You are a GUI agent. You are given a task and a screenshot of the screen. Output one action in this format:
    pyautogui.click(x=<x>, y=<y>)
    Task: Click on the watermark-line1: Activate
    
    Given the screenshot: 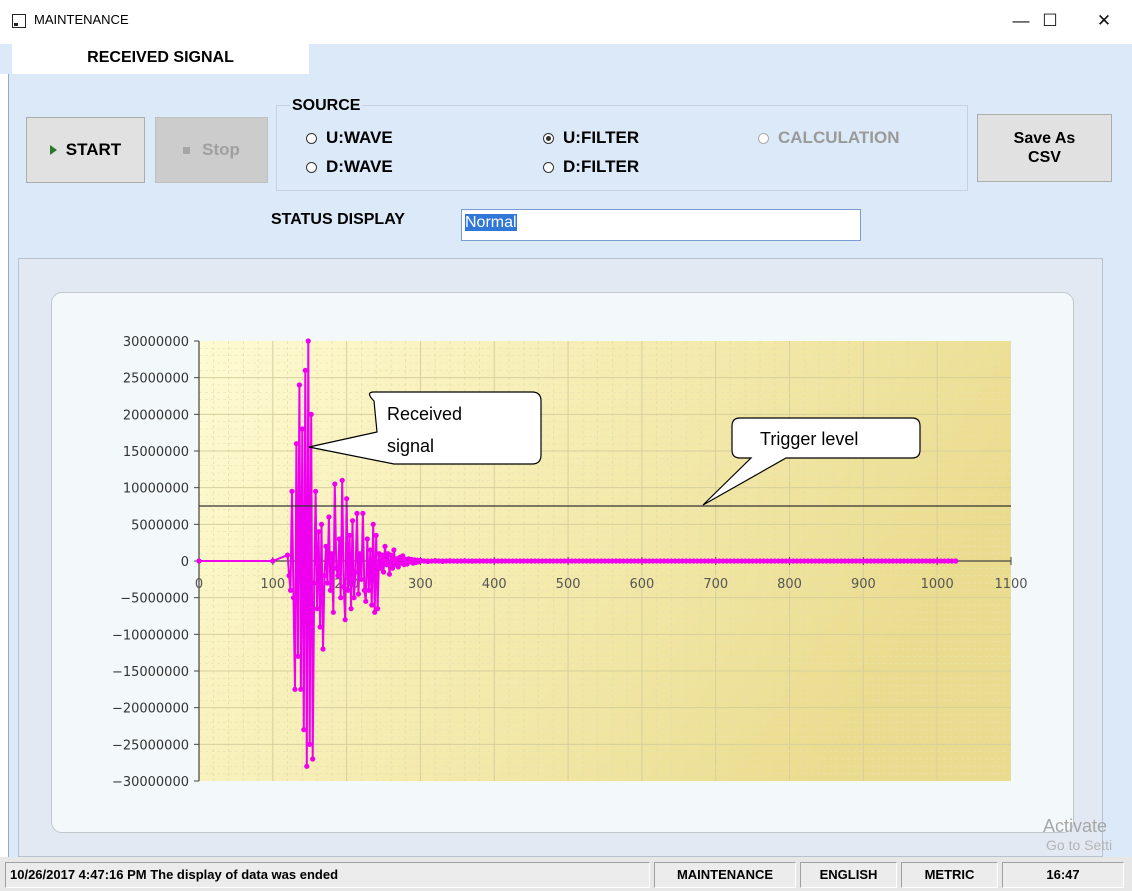 What is the action you would take?
    pyautogui.click(x=1075, y=826)
    